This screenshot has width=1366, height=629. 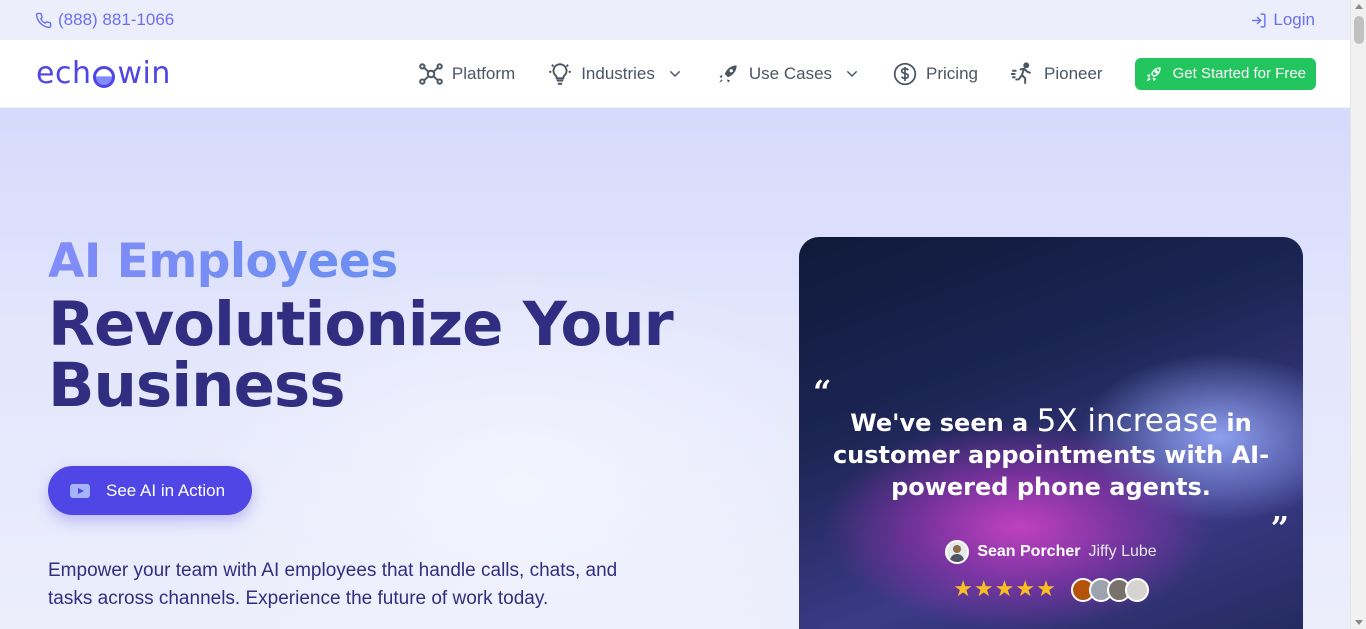 What do you see at coordinates (197, 385) in the screenshot?
I see `headline-line-2: Business` at bounding box center [197, 385].